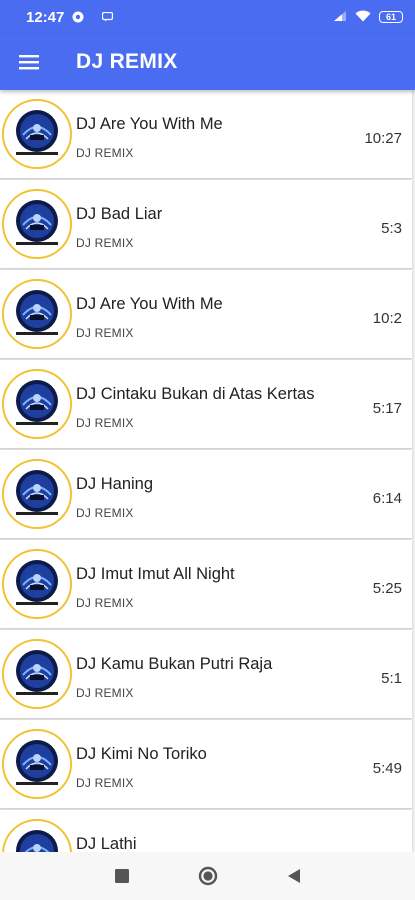  What do you see at coordinates (115, 484) in the screenshot?
I see `song-title: DJ Haning` at bounding box center [115, 484].